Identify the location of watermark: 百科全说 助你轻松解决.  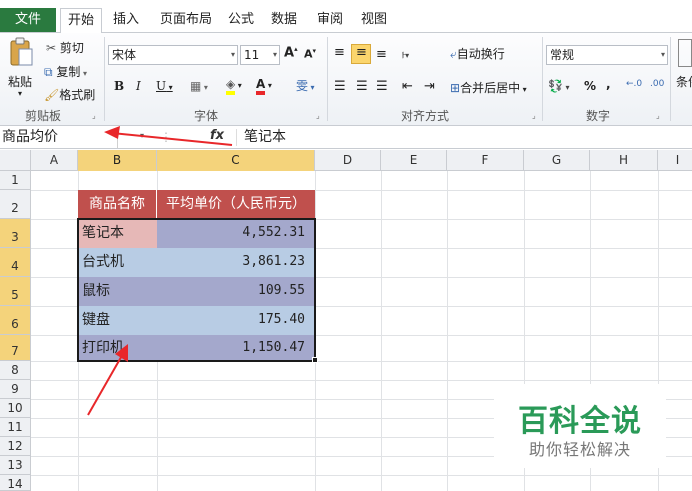
(580, 426).